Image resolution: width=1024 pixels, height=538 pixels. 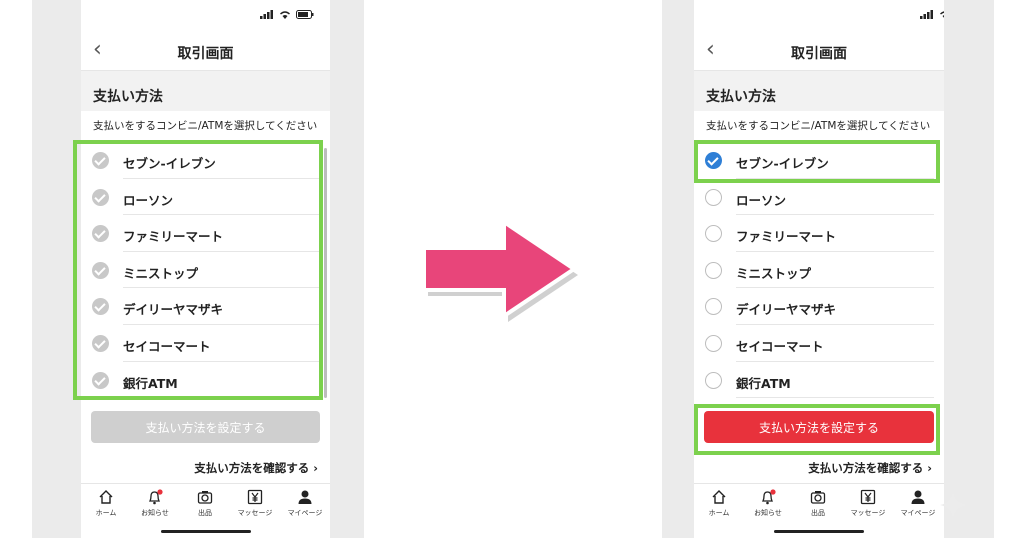 What do you see at coordinates (500, 270) in the screenshot?
I see `arrow-right-icon` at bounding box center [500, 270].